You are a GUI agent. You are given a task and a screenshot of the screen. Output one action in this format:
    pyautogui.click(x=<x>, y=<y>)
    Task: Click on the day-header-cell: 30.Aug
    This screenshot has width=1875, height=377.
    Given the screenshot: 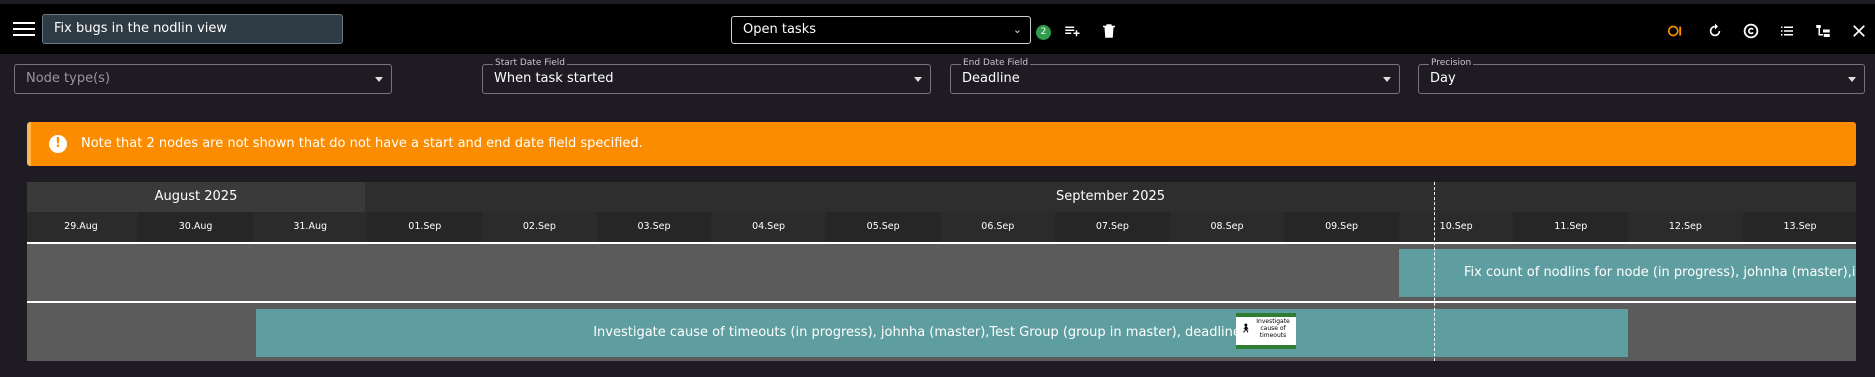 What is the action you would take?
    pyautogui.click(x=195, y=226)
    